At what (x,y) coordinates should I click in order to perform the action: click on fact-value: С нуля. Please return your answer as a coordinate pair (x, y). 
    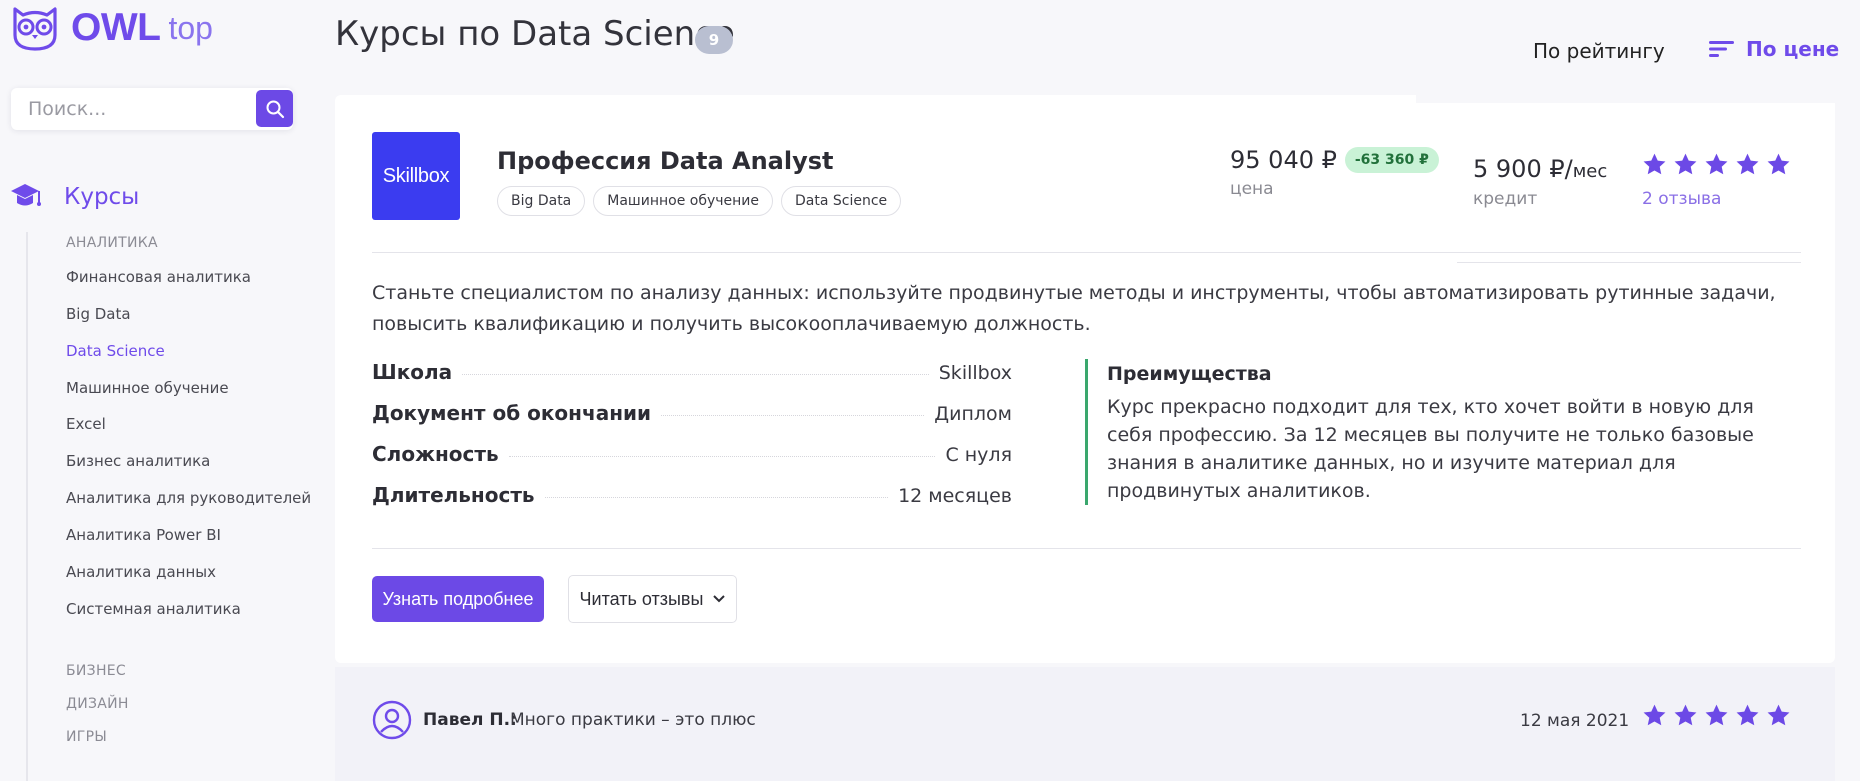
    Looking at the image, I should click on (978, 455).